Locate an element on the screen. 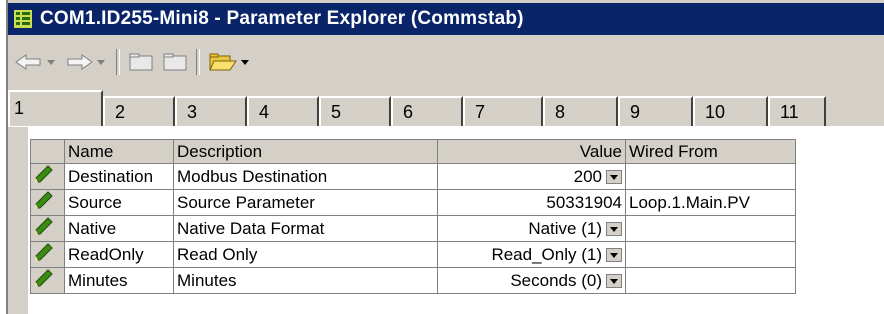  value-text: Read_Only (1) is located at coordinates (546, 254).